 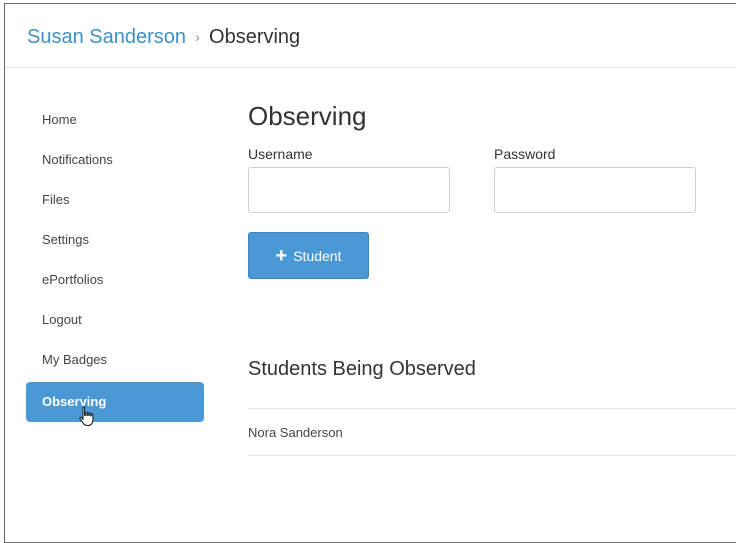 I want to click on sidebar-item-home: Home, so click(x=115, y=122).